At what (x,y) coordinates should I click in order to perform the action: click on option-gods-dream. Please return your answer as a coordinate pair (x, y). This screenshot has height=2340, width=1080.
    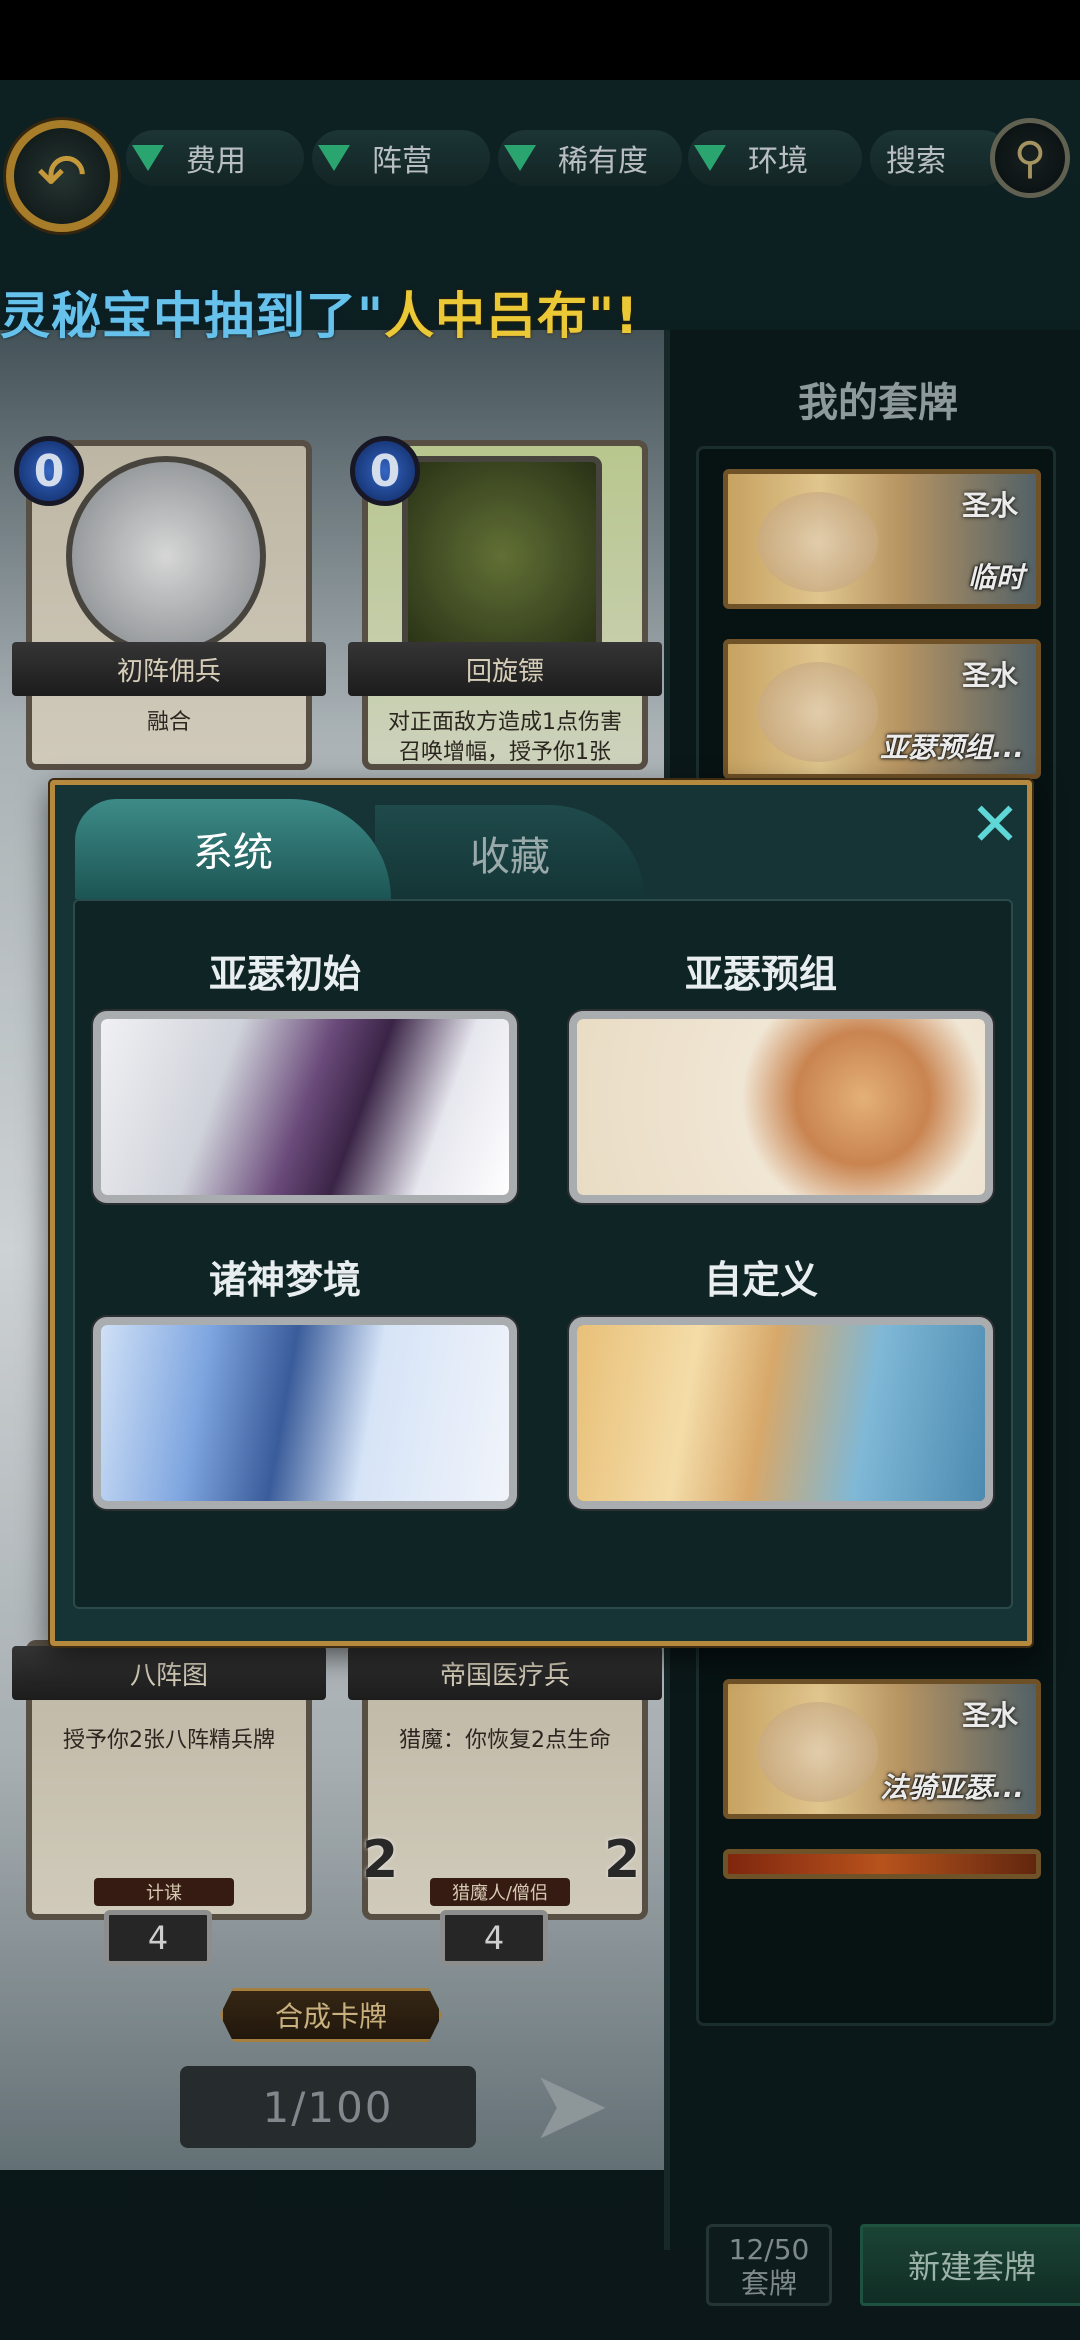
    Looking at the image, I should click on (305, 1413).